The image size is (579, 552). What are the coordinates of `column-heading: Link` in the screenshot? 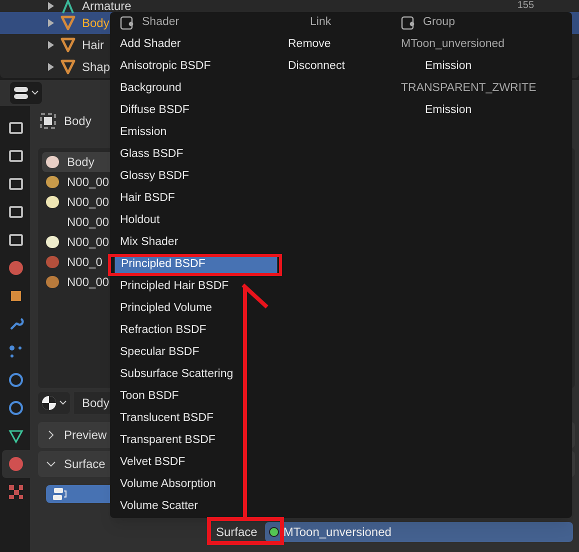 It's located at (321, 22).